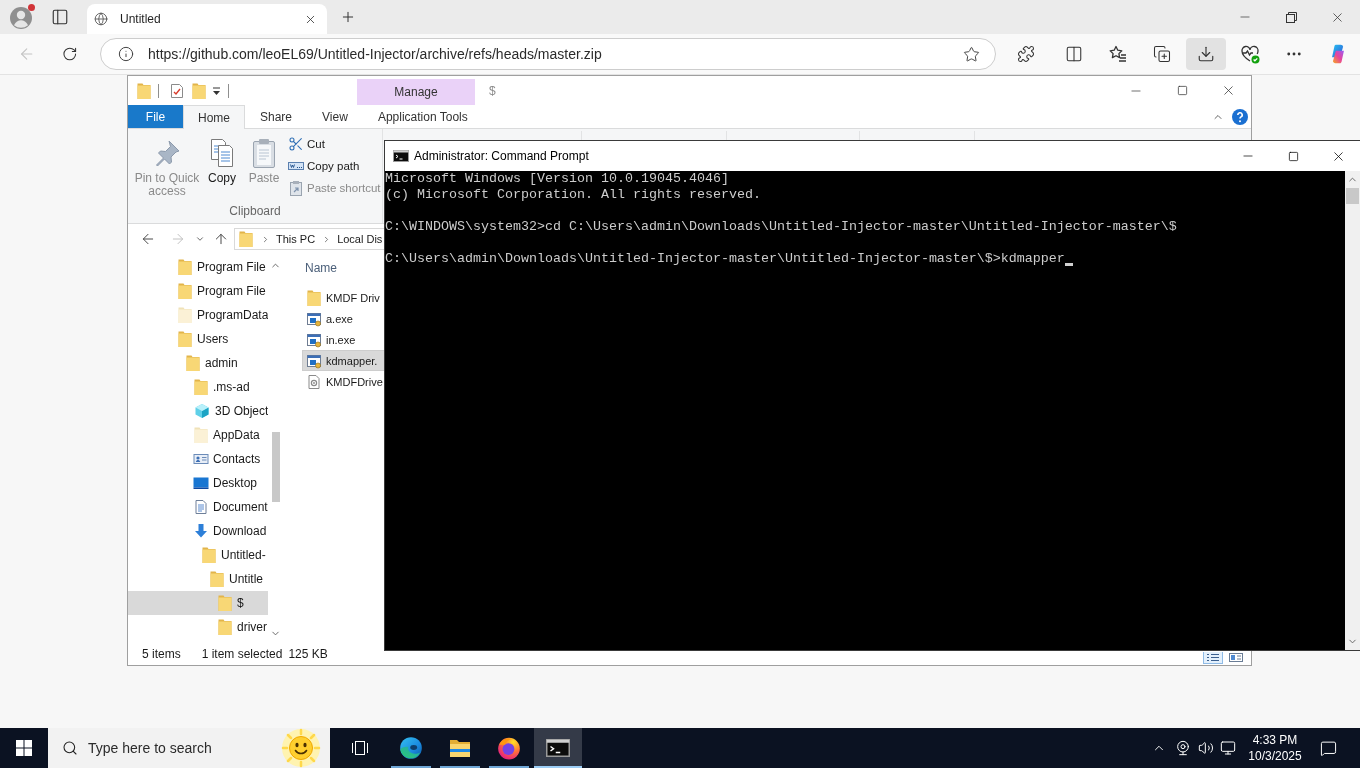 This screenshot has height=768, width=1360. What do you see at coordinates (201, 483) in the screenshot?
I see `desktop-icon` at bounding box center [201, 483].